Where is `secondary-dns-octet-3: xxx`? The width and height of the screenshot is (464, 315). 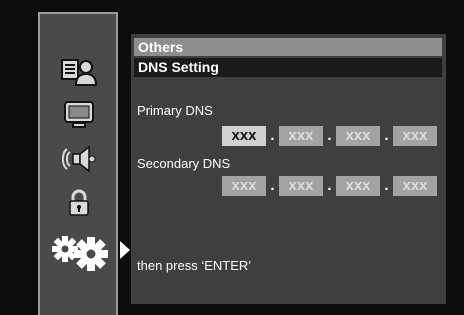 secondary-dns-octet-3: xxx is located at coordinates (358, 186).